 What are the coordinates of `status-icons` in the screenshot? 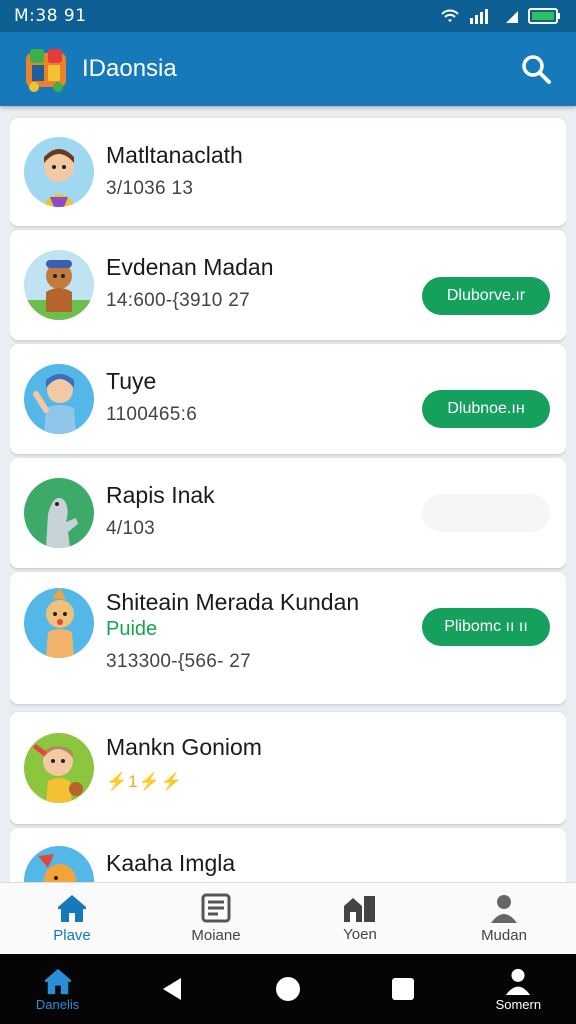 It's located at (501, 16).